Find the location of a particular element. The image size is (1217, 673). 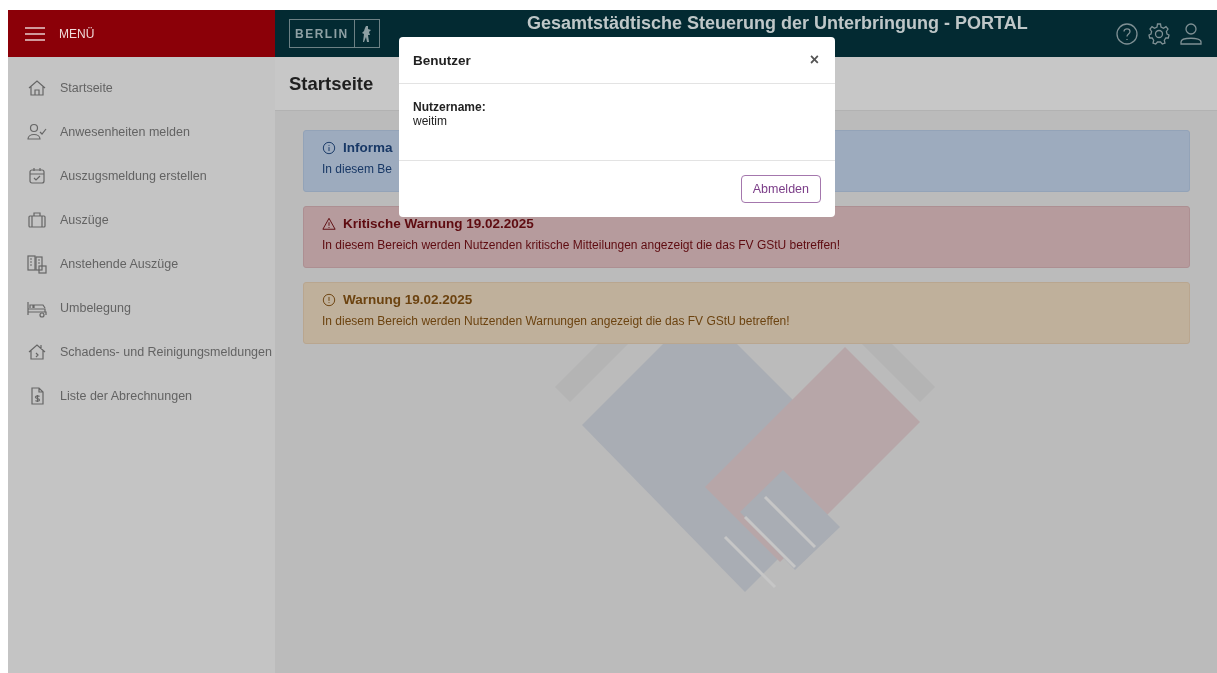

close-button: × is located at coordinates (814, 60).